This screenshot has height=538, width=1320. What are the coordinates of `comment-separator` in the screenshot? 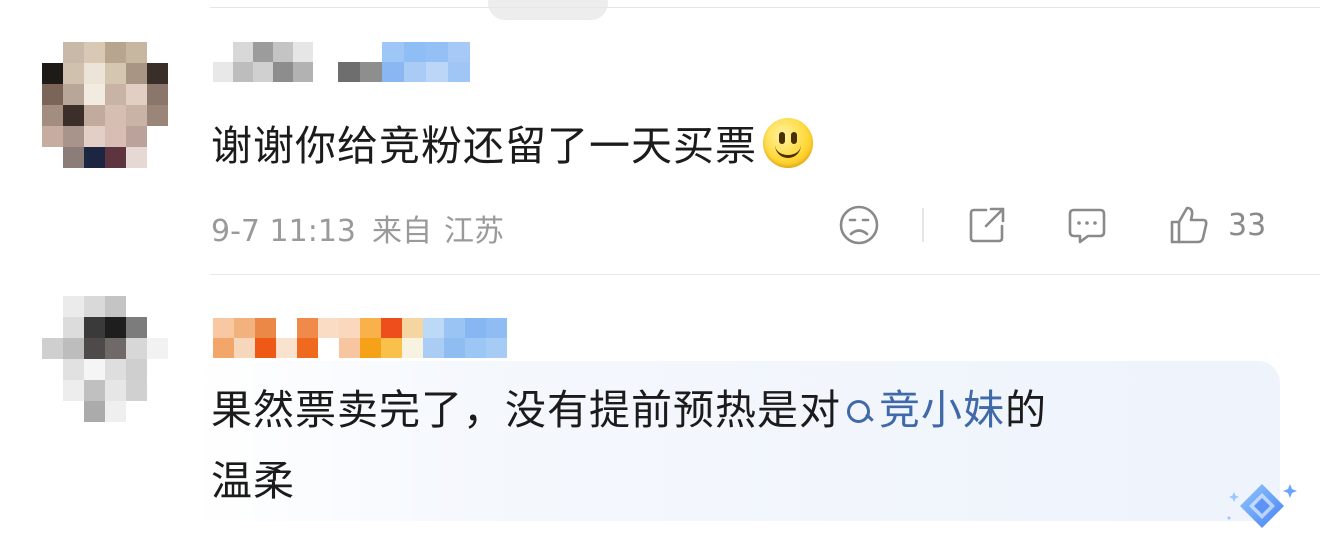 It's located at (765, 274).